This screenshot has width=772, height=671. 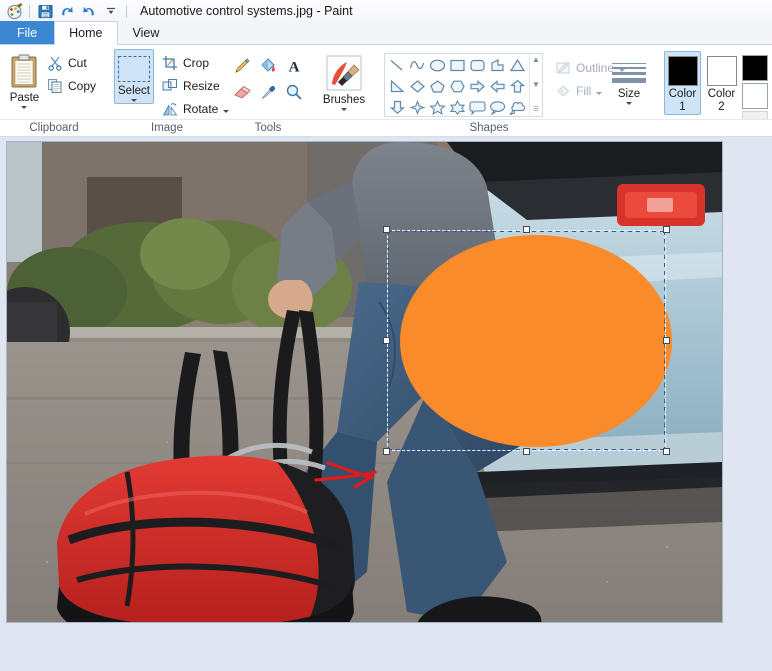 What do you see at coordinates (86, 33) in the screenshot?
I see `tab-home: Home` at bounding box center [86, 33].